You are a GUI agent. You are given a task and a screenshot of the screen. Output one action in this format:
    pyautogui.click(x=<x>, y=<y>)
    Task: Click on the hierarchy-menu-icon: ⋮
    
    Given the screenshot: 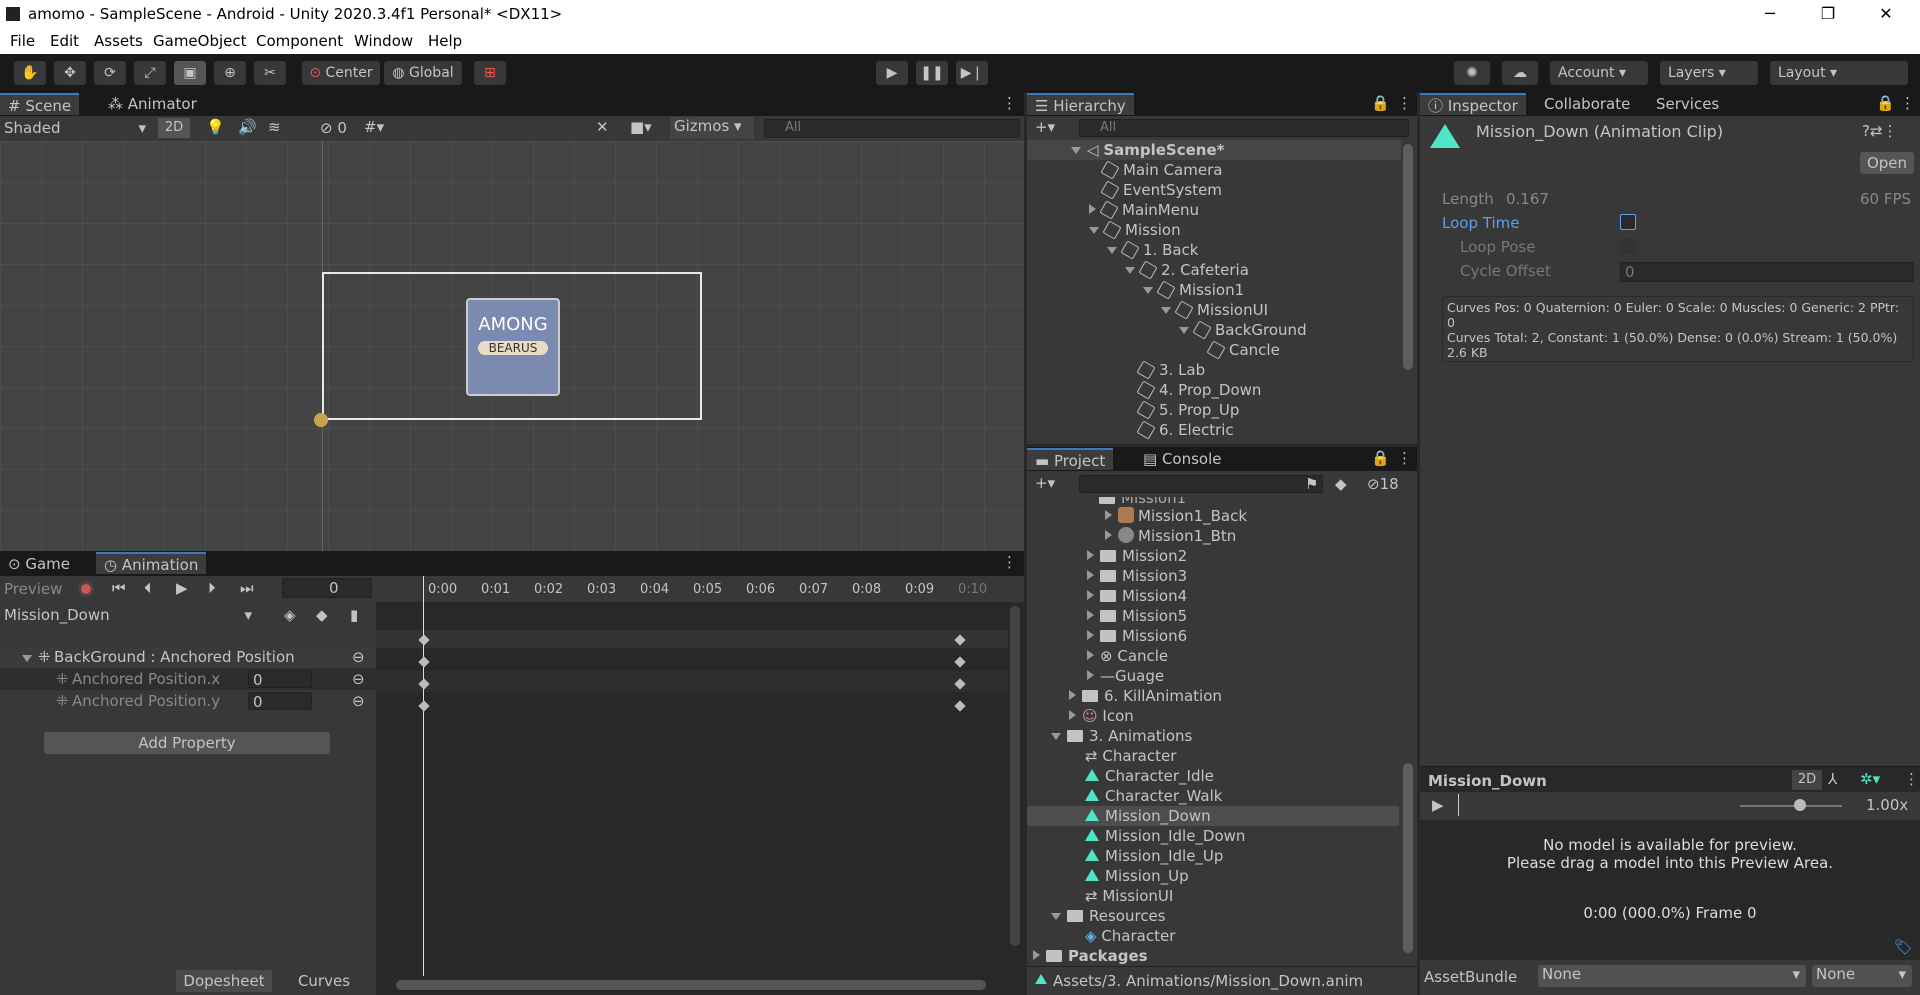 What is the action you would take?
    pyautogui.click(x=1404, y=103)
    